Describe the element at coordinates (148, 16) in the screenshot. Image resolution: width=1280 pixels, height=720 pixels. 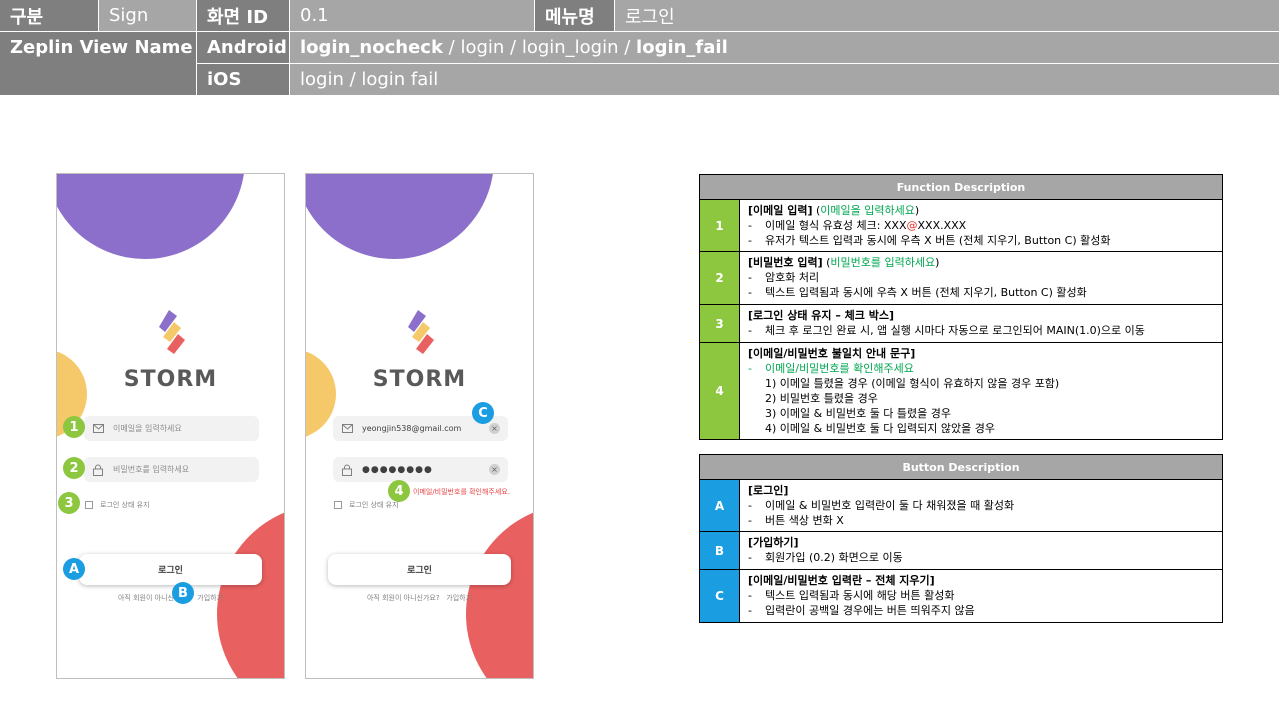
I see `gubun-value: Sign` at that location.